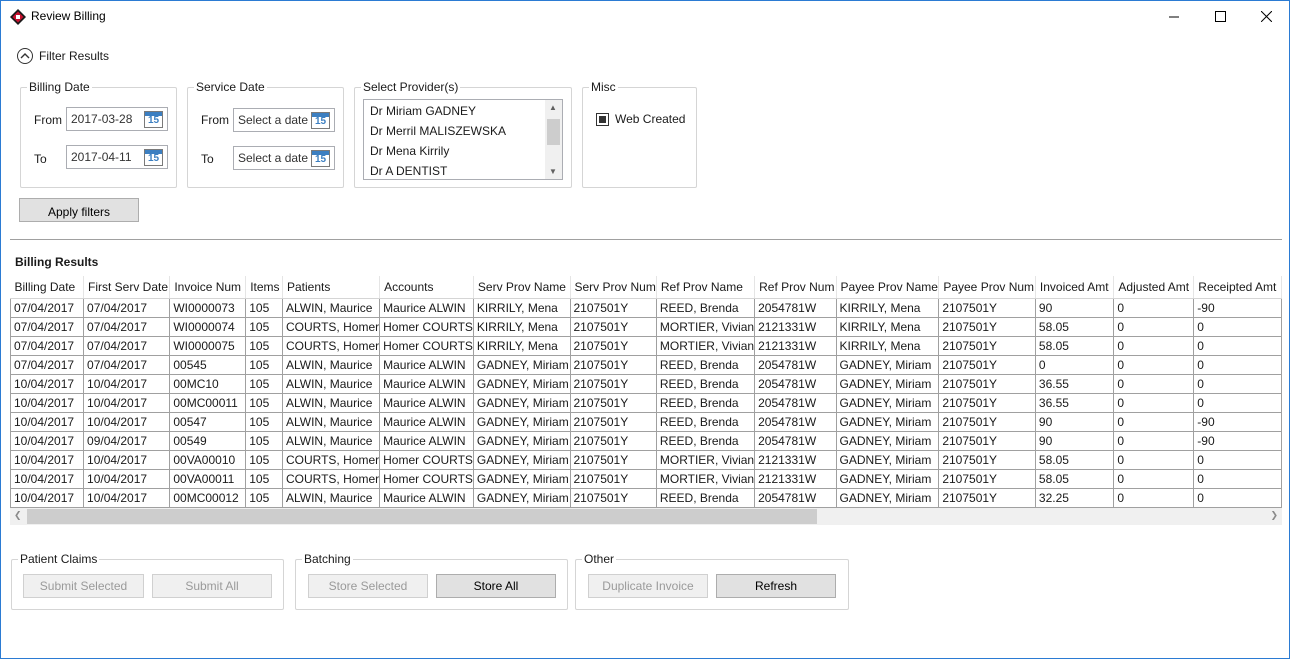 The image size is (1290, 659). I want to click on service-from-date-picker: Select a date 15, so click(284, 120).